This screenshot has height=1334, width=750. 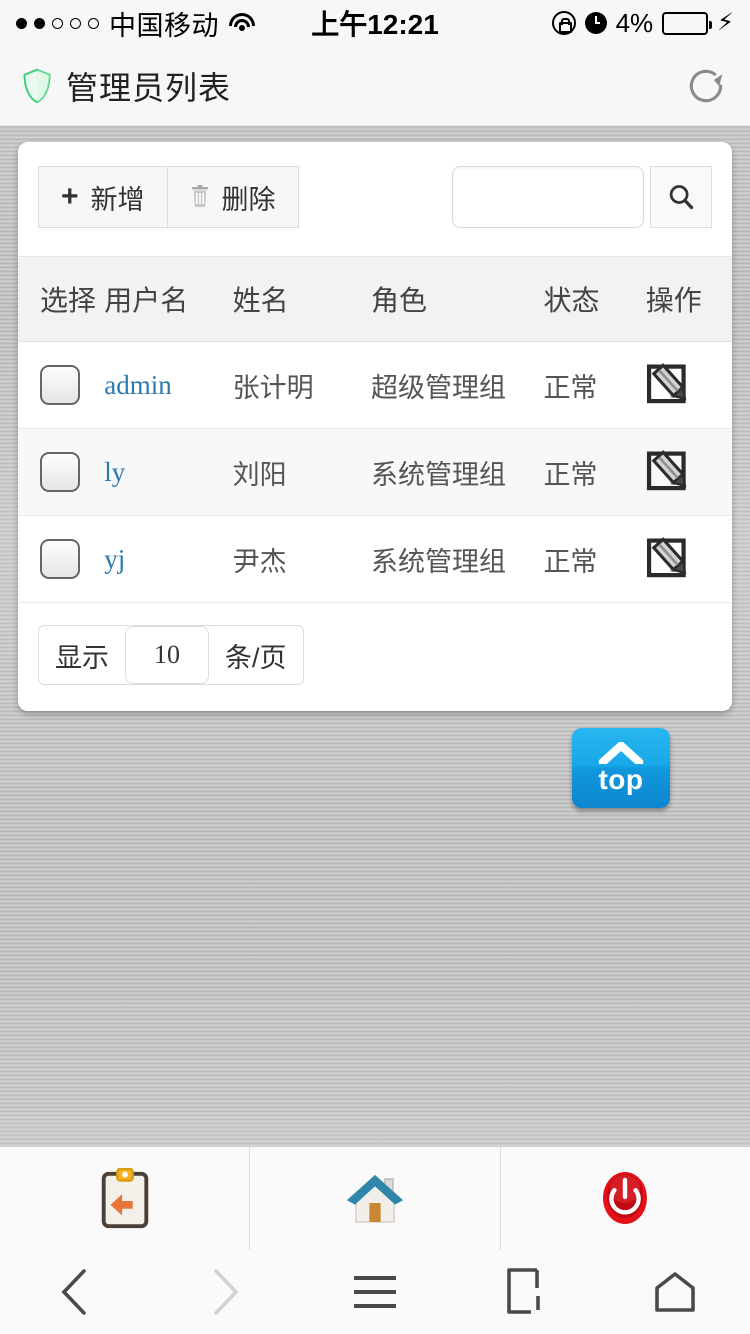 What do you see at coordinates (37, 85) in the screenshot?
I see `shield-icon` at bounding box center [37, 85].